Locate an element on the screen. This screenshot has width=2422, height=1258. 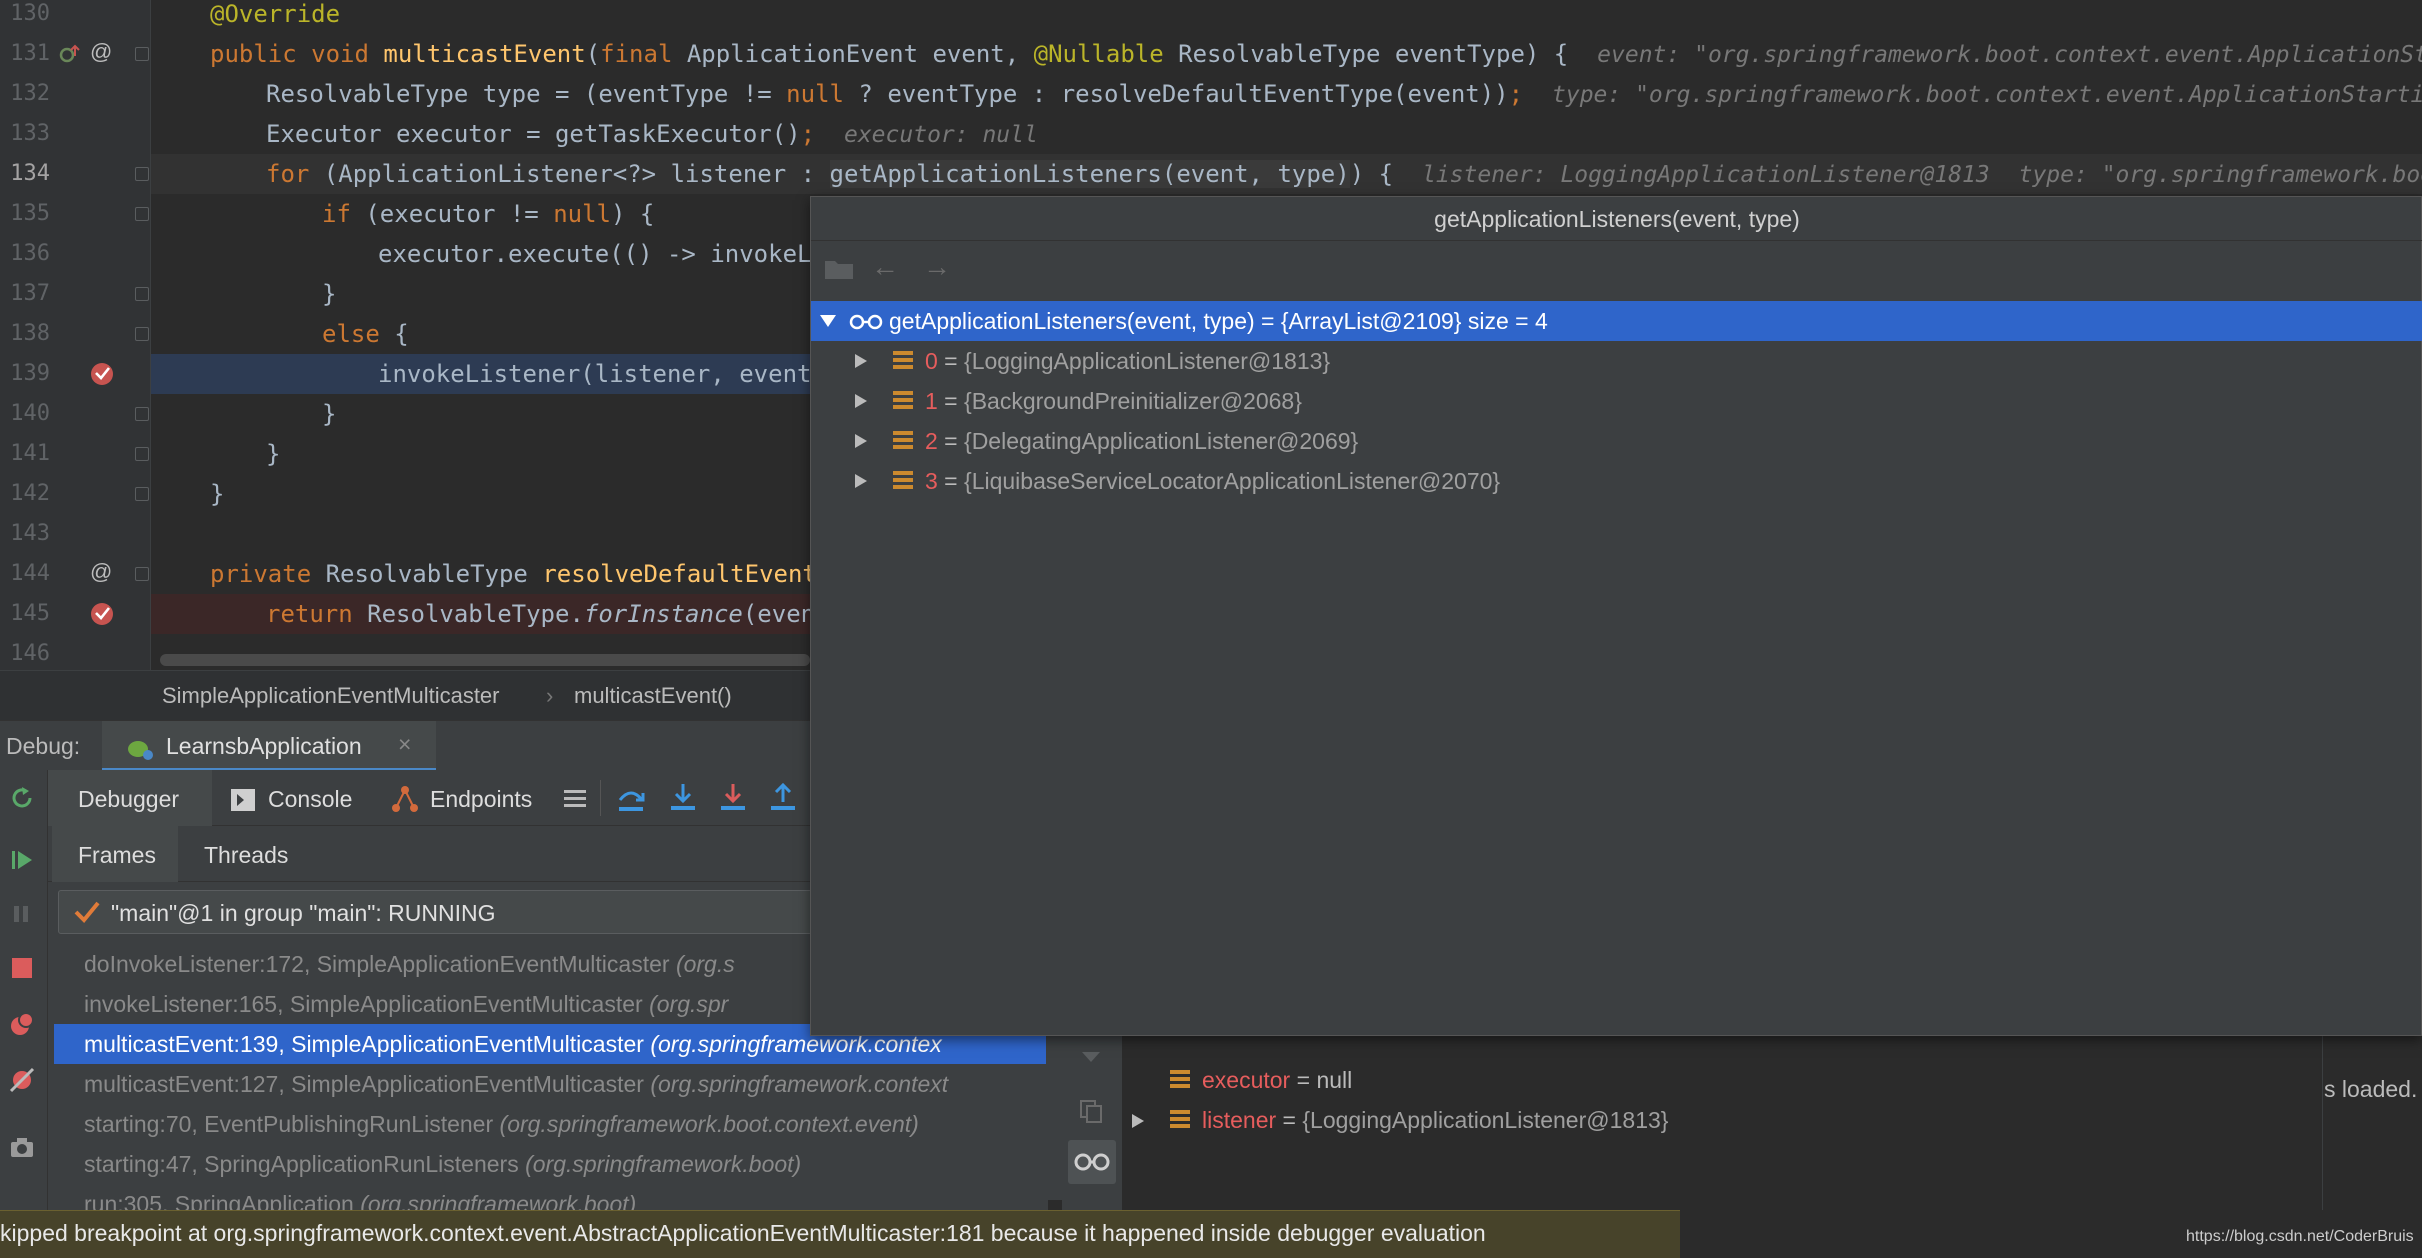
step-out-icon is located at coordinates (783, 798).